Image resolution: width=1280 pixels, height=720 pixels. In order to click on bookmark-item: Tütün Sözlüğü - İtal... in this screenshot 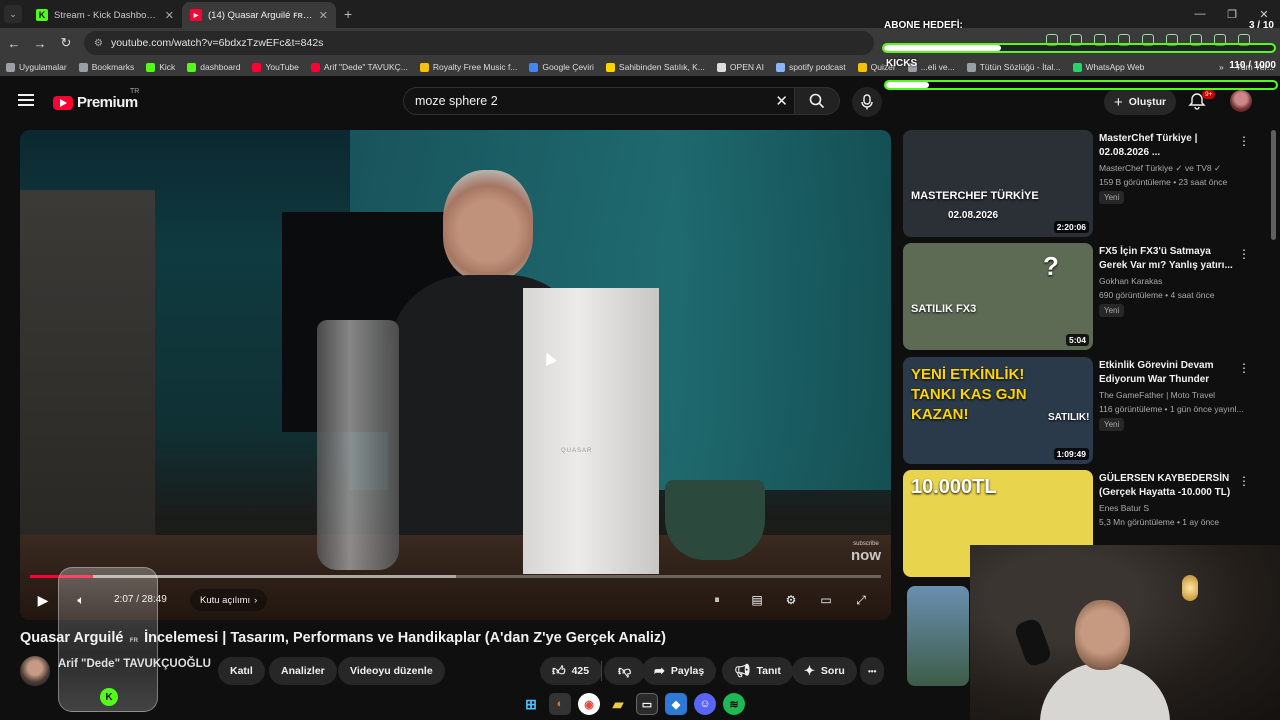, I will do `click(1014, 67)`.